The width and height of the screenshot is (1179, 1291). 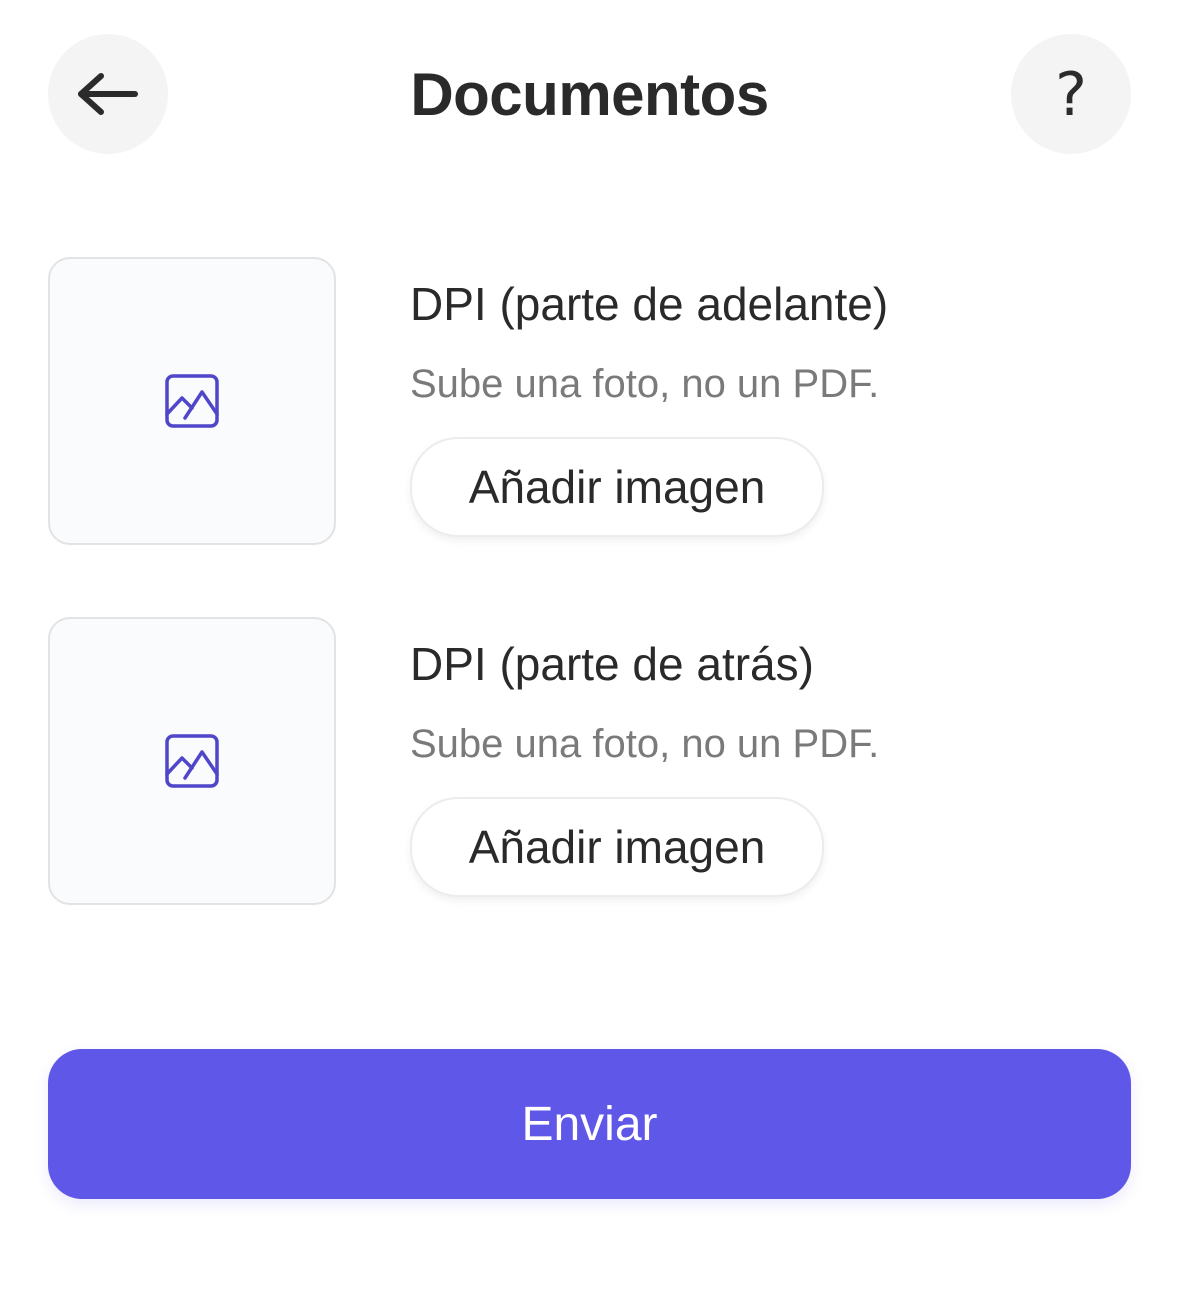 What do you see at coordinates (589, 94) in the screenshot?
I see `page-title: Documentos` at bounding box center [589, 94].